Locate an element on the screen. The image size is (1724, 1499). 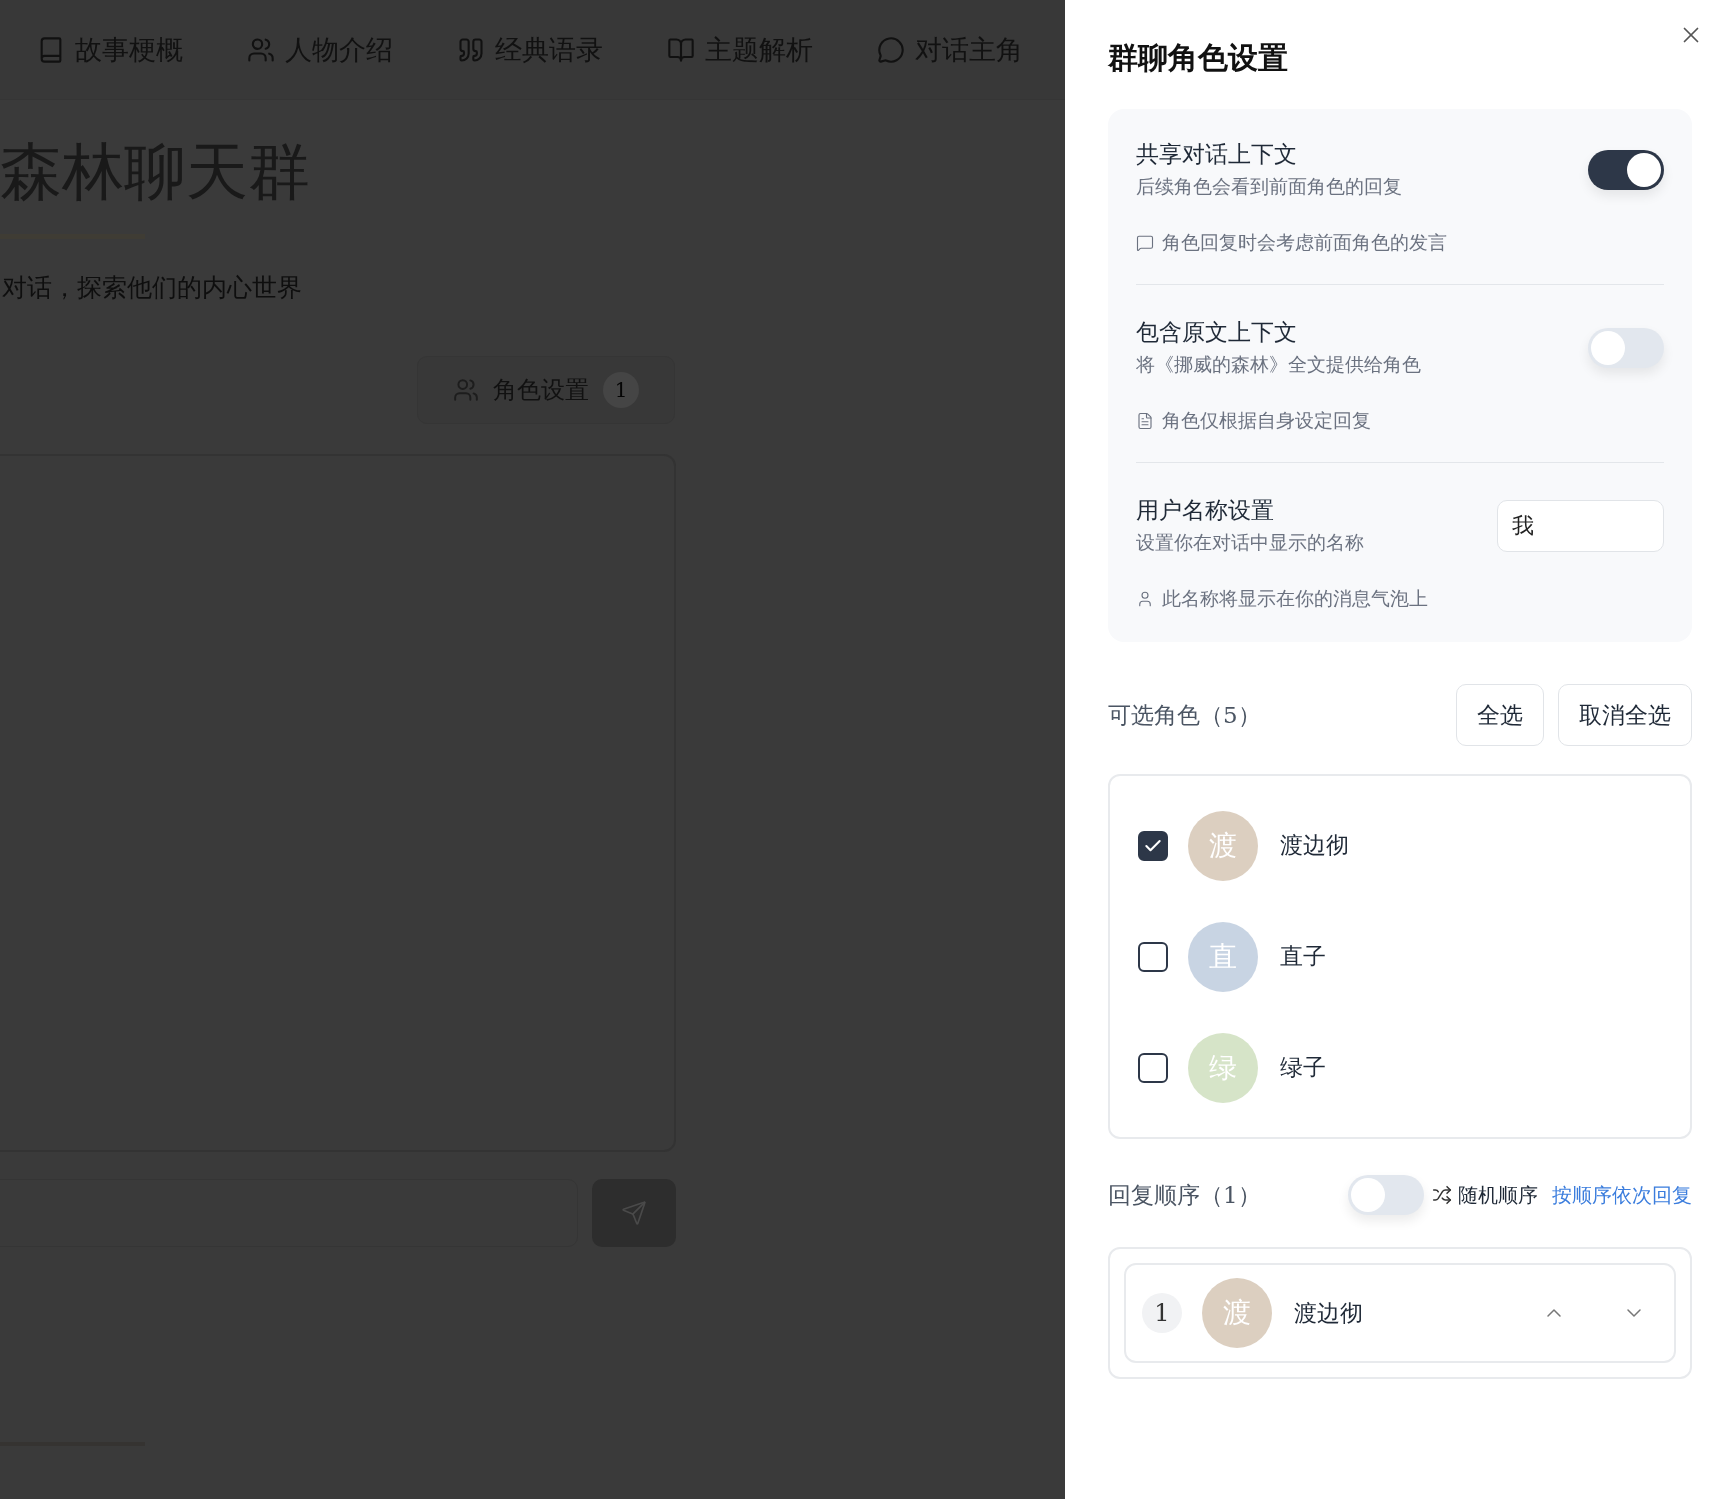
setting-note: 角色仅根据自身设定回复 is located at coordinates (1266, 420).